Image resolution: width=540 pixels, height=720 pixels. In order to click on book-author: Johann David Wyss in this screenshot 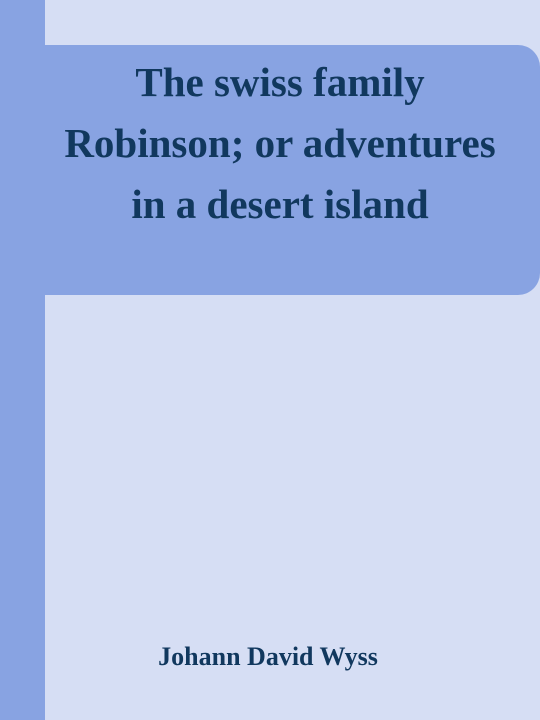, I will do `click(268, 656)`.